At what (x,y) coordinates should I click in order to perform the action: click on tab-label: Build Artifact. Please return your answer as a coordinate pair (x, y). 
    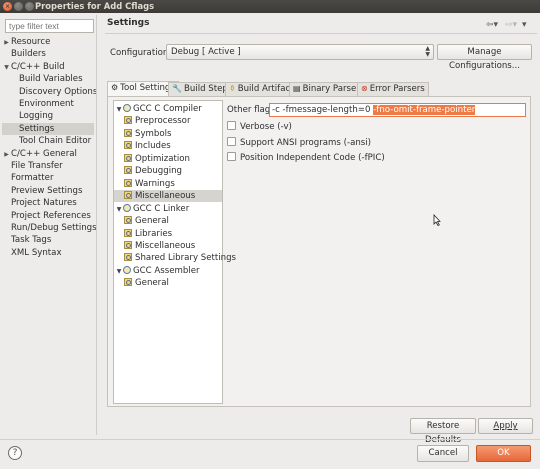
    Looking at the image, I should click on (265, 89).